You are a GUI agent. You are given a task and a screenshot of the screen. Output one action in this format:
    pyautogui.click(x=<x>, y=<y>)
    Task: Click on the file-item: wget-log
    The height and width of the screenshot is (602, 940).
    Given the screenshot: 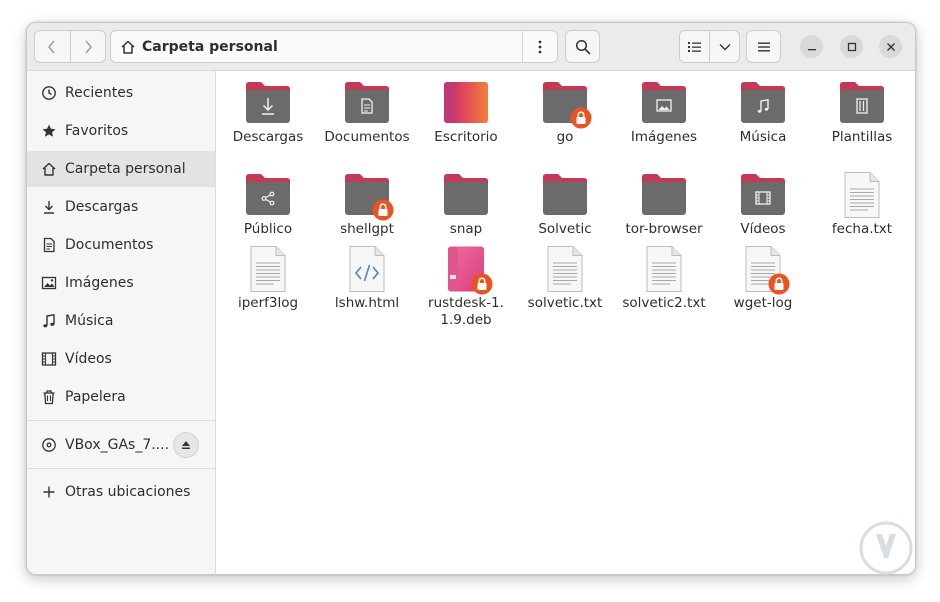 What is the action you would take?
    pyautogui.click(x=763, y=278)
    